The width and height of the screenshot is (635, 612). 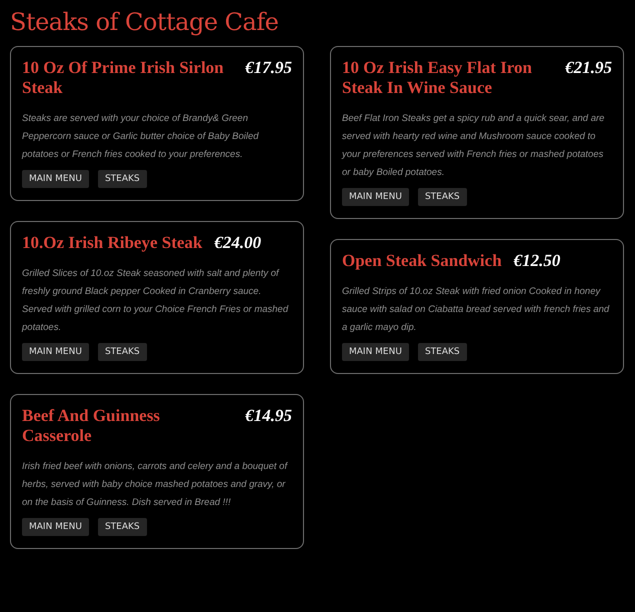 What do you see at coordinates (112, 243) in the screenshot?
I see `dish-name: 10.Oz Irish Ribeye Steak` at bounding box center [112, 243].